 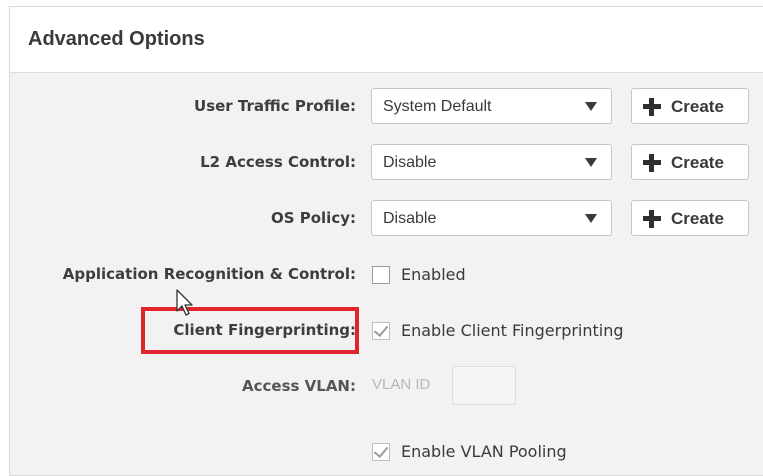 I want to click on vlan-pooling-checkbox-label: Enable VLAN Pooling, so click(x=484, y=451).